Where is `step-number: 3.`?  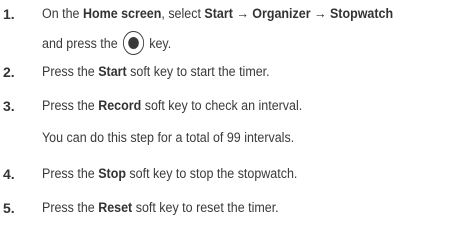 step-number: 3. is located at coordinates (9, 106).